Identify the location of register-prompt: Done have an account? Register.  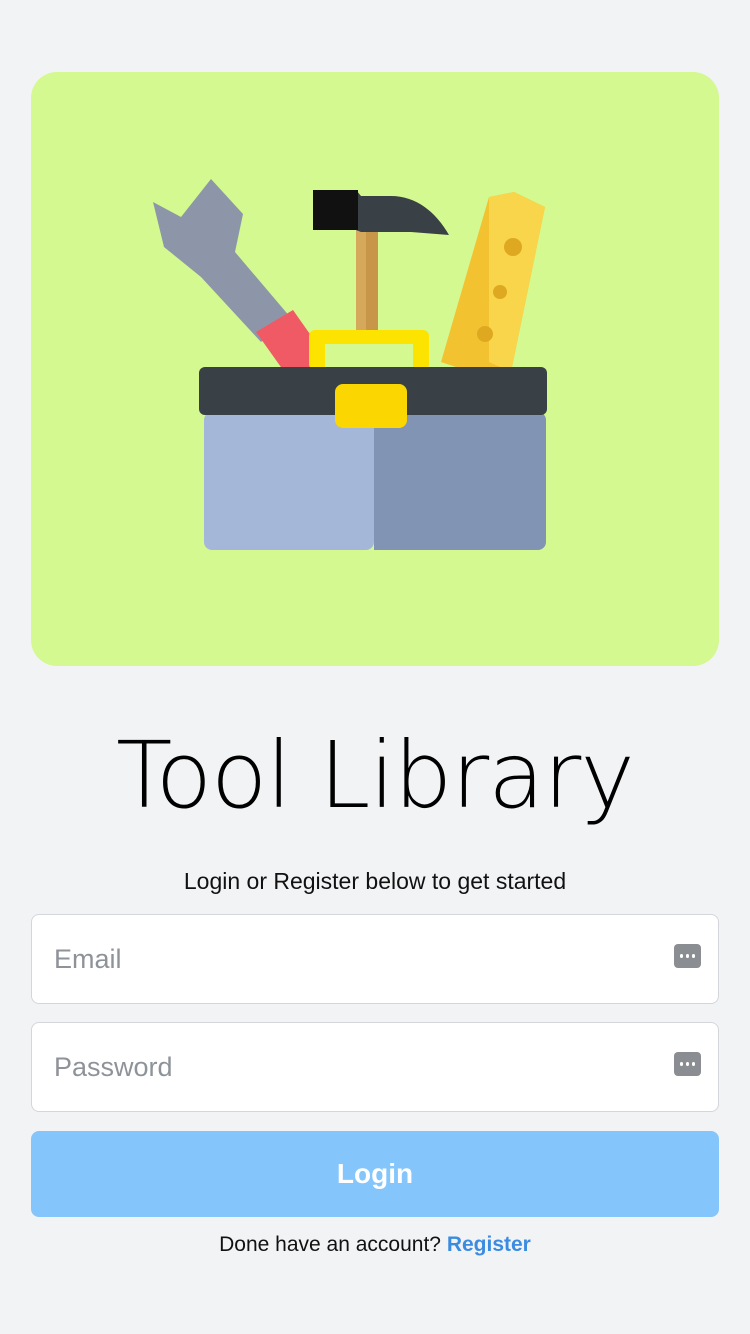
(375, 1245).